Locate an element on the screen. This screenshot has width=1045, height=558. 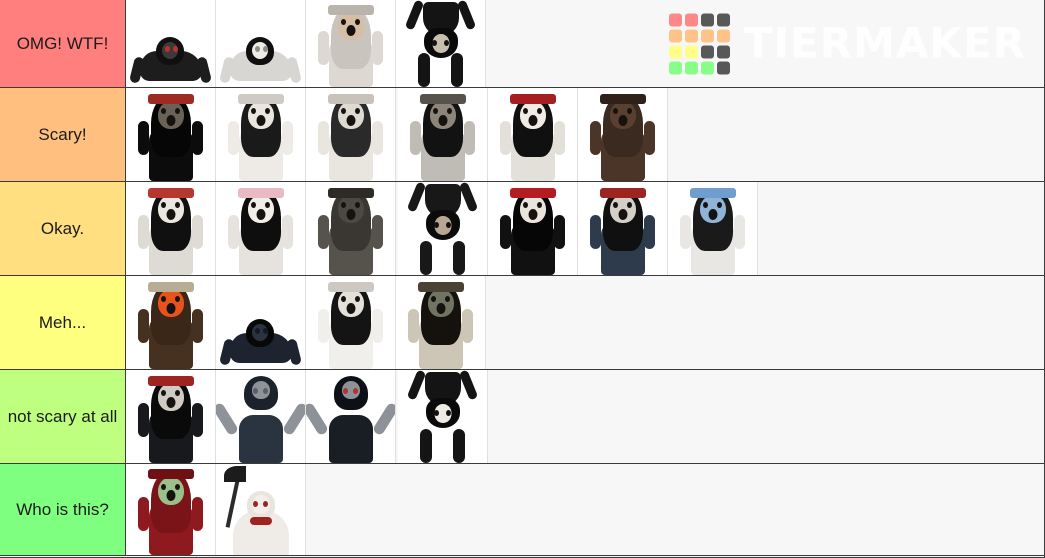
tier-item-white-mask-screaming-woman is located at coordinates (351, 322).